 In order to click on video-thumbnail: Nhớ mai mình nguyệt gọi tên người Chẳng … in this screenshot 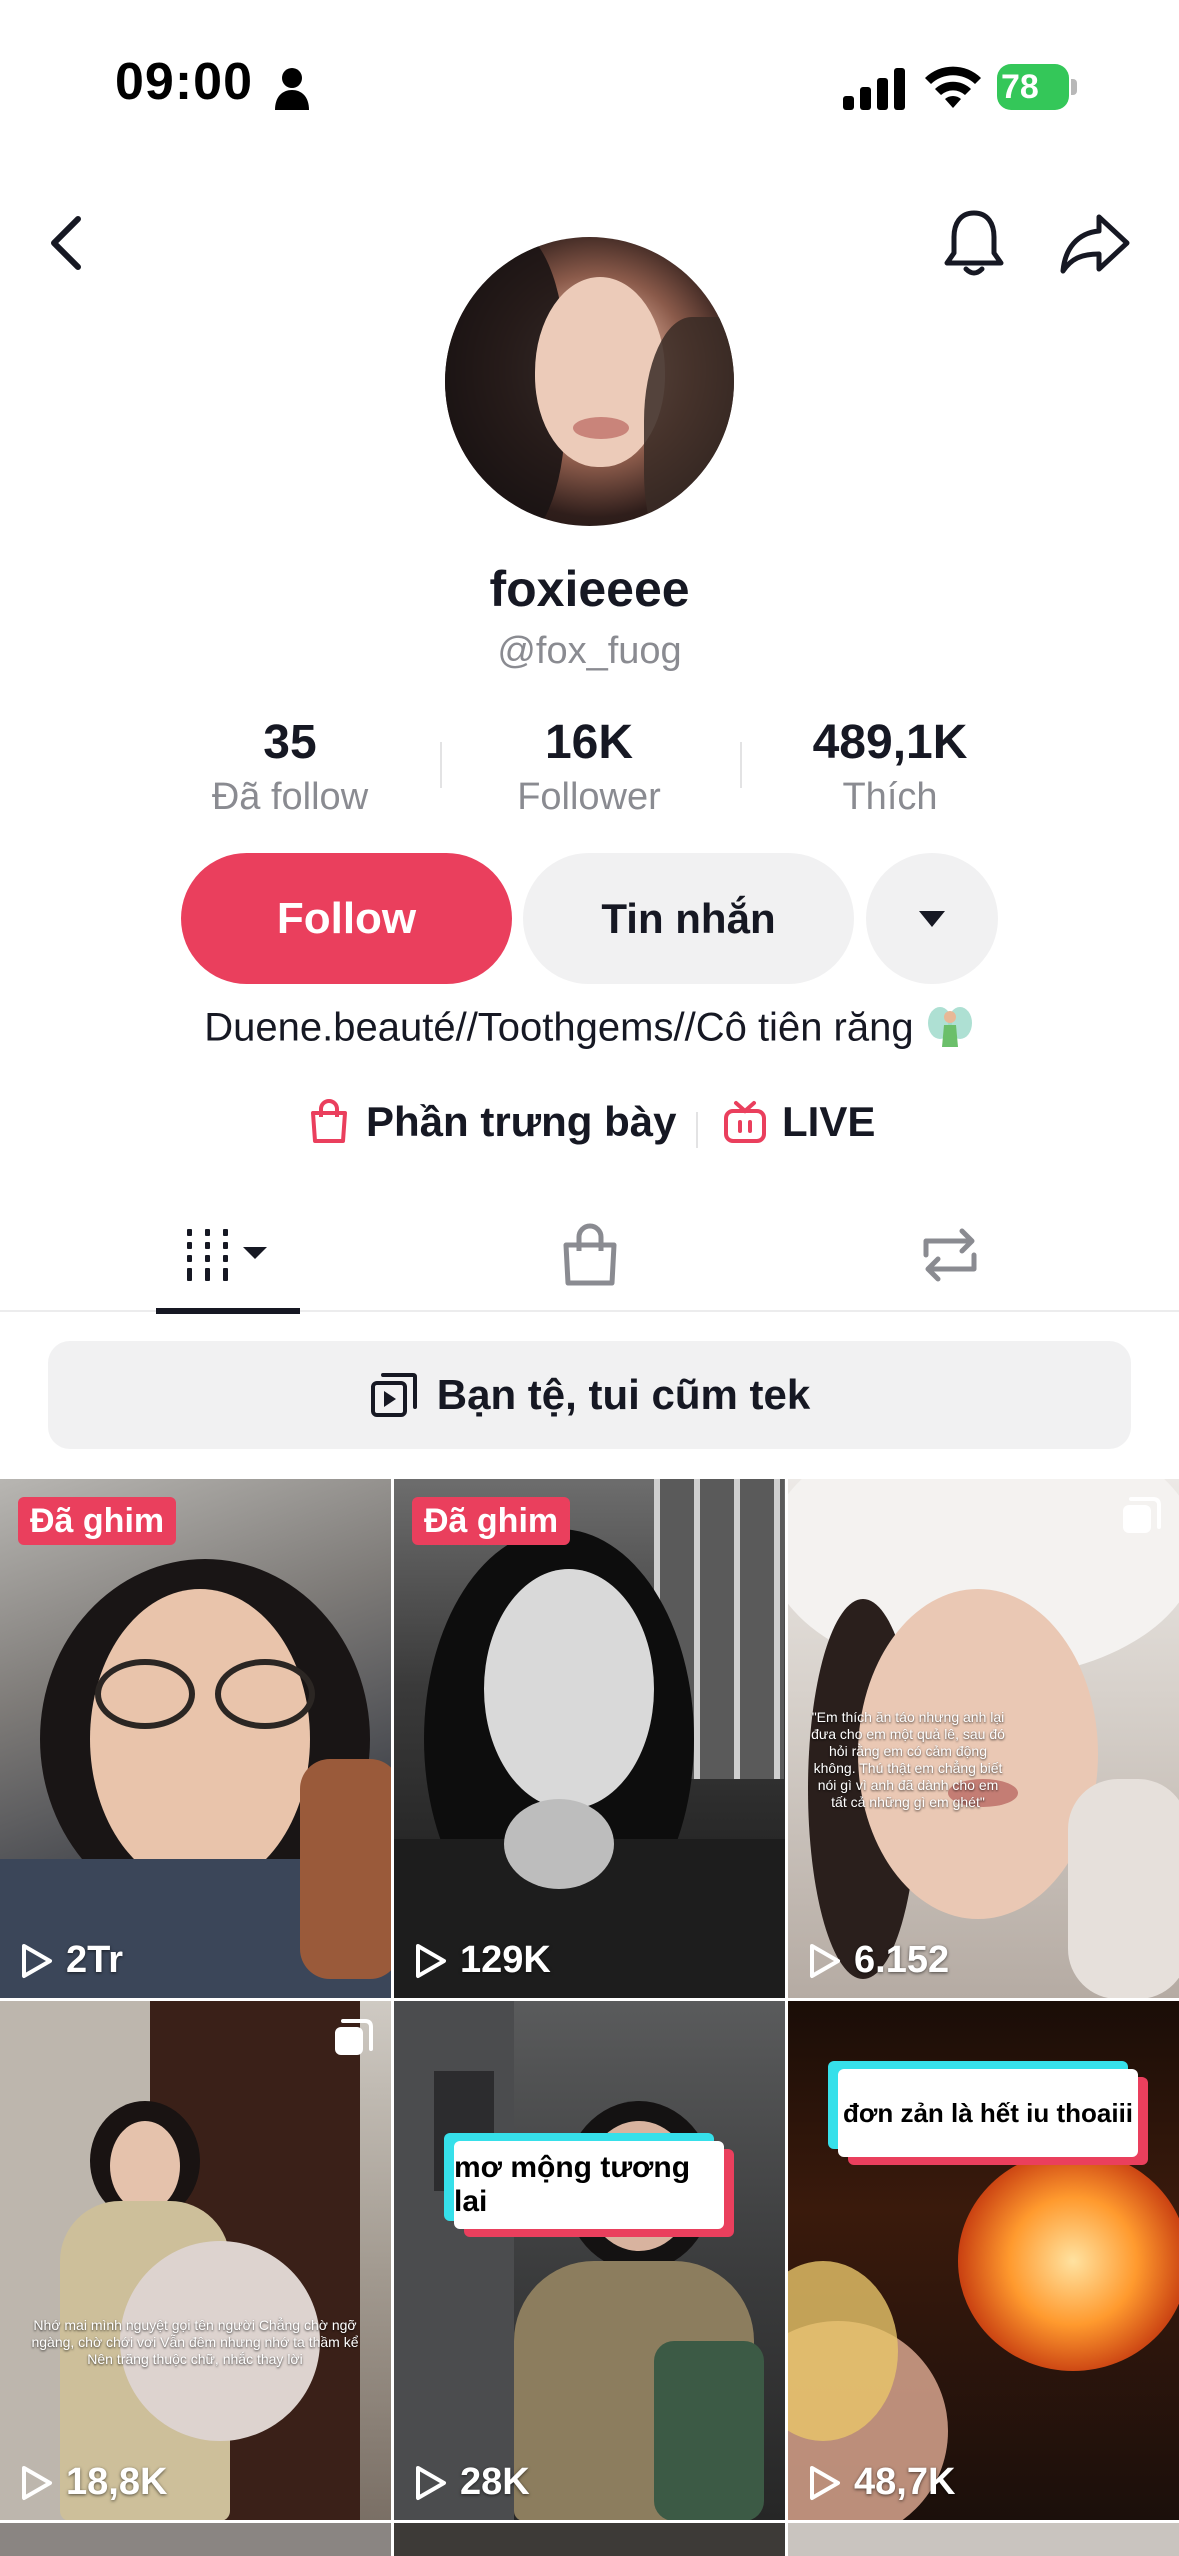, I will do `click(195, 2260)`.